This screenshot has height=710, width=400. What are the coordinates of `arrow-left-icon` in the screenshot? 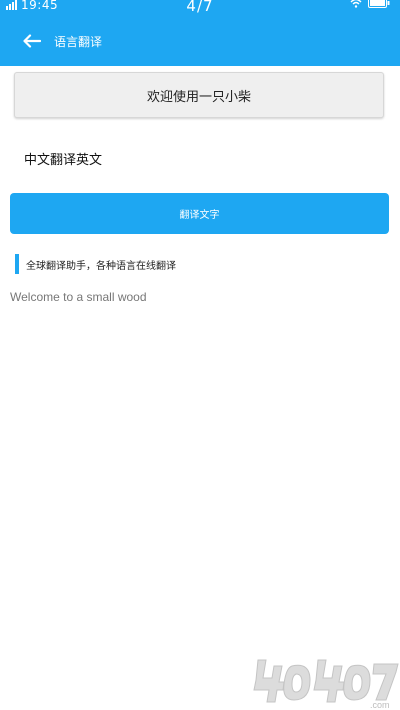 It's located at (32, 41).